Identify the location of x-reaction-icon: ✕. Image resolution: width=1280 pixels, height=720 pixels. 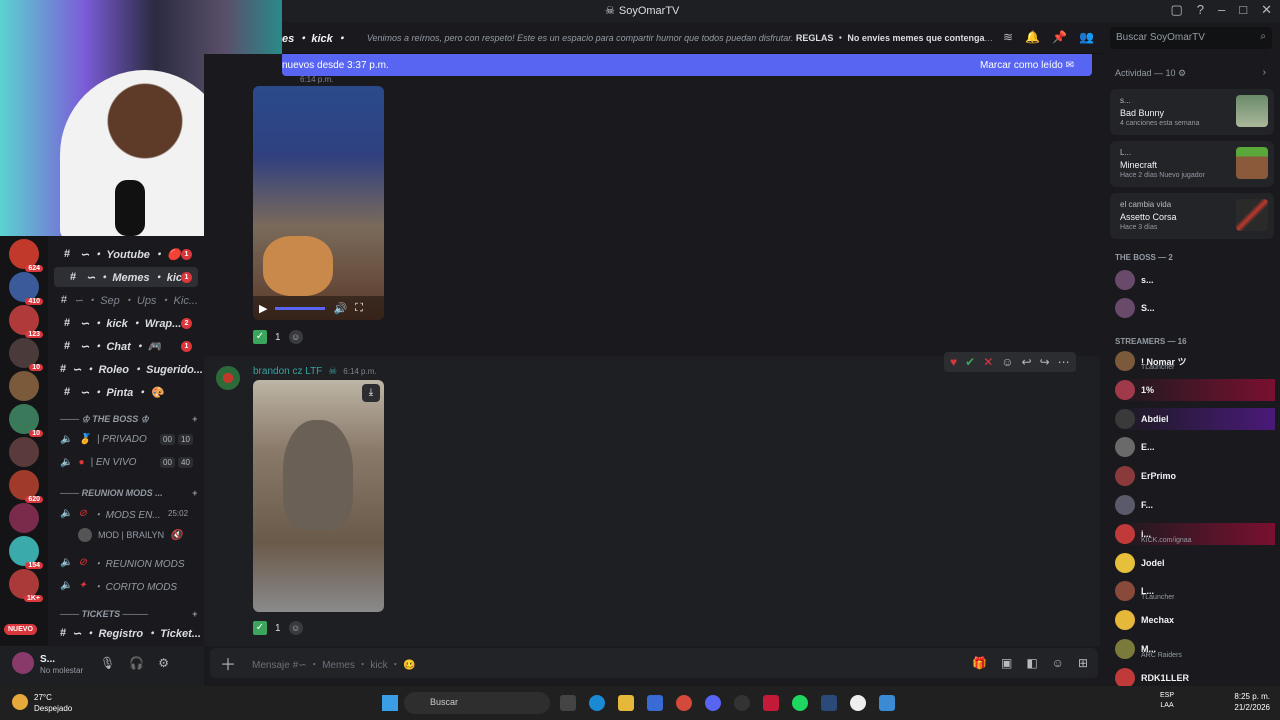
(988, 362).